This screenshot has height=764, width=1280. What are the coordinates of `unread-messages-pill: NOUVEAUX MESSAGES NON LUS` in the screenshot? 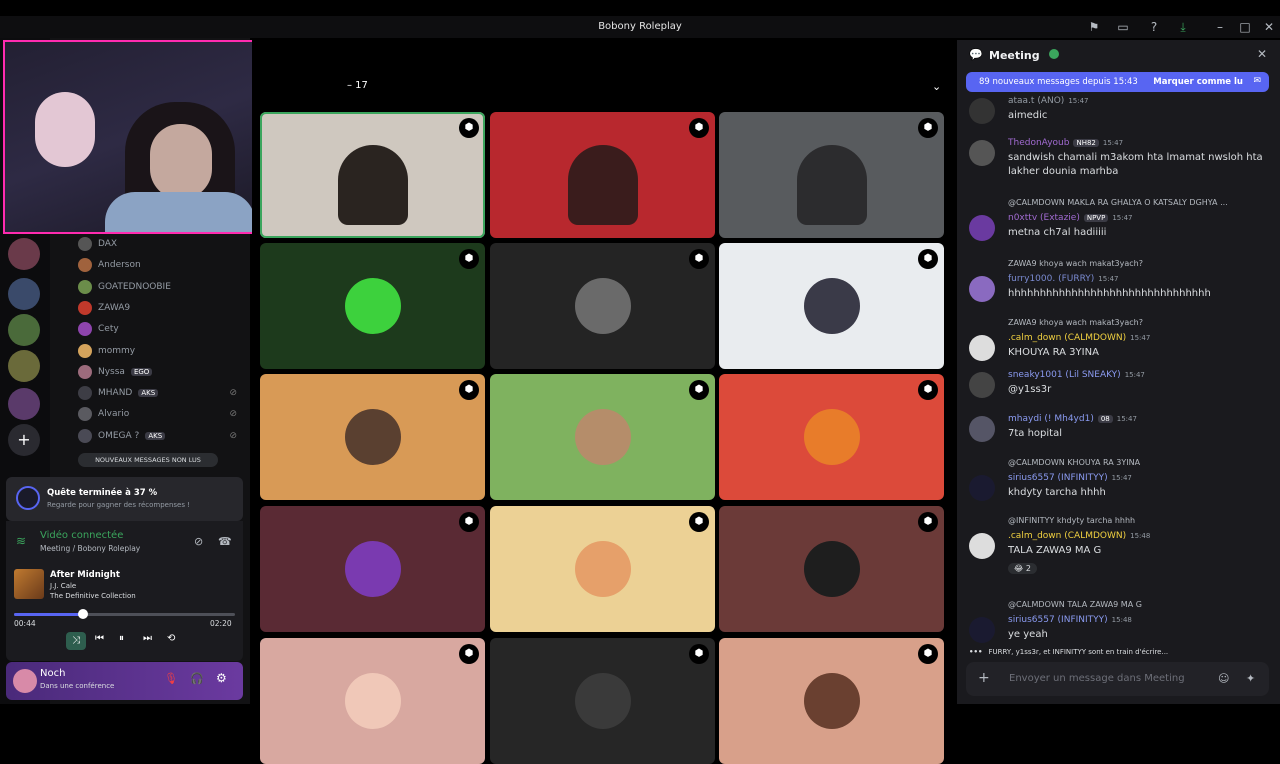 It's located at (148, 460).